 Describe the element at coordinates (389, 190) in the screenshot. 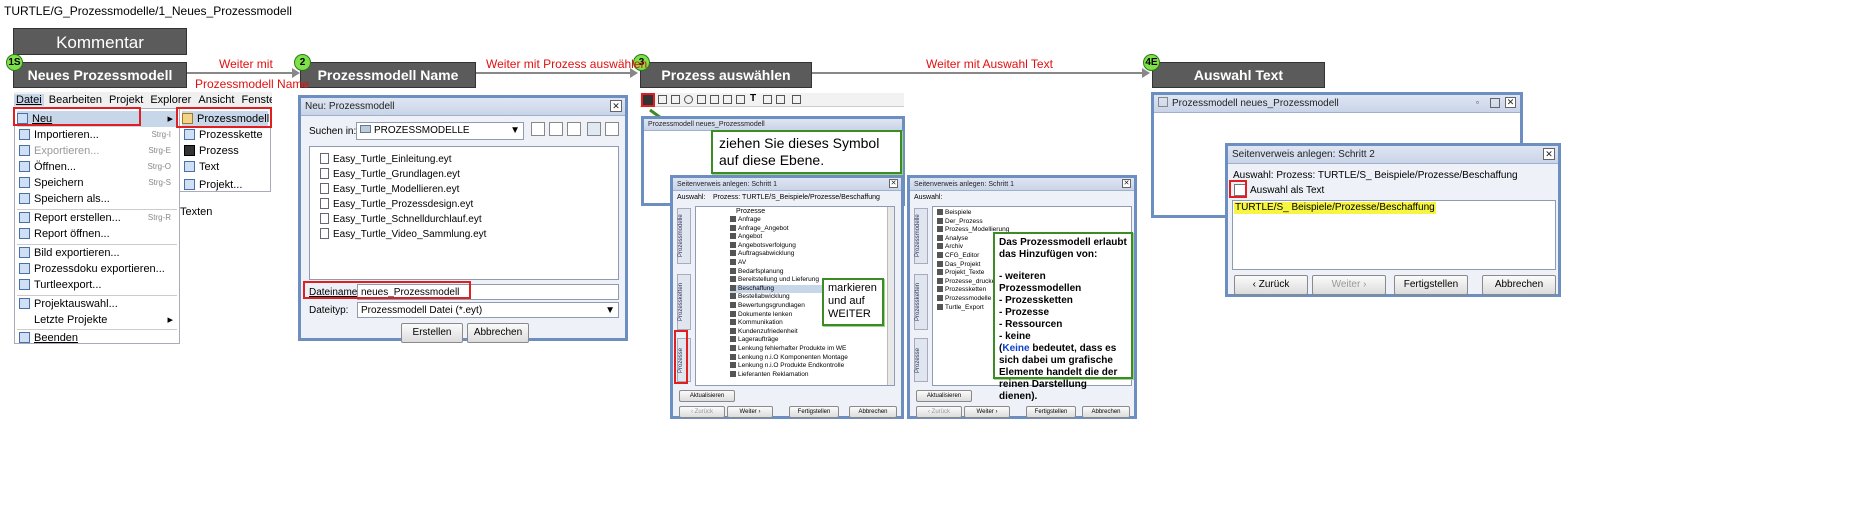

I see `file-item: Easy_Turtle_Modellieren.eyt` at that location.